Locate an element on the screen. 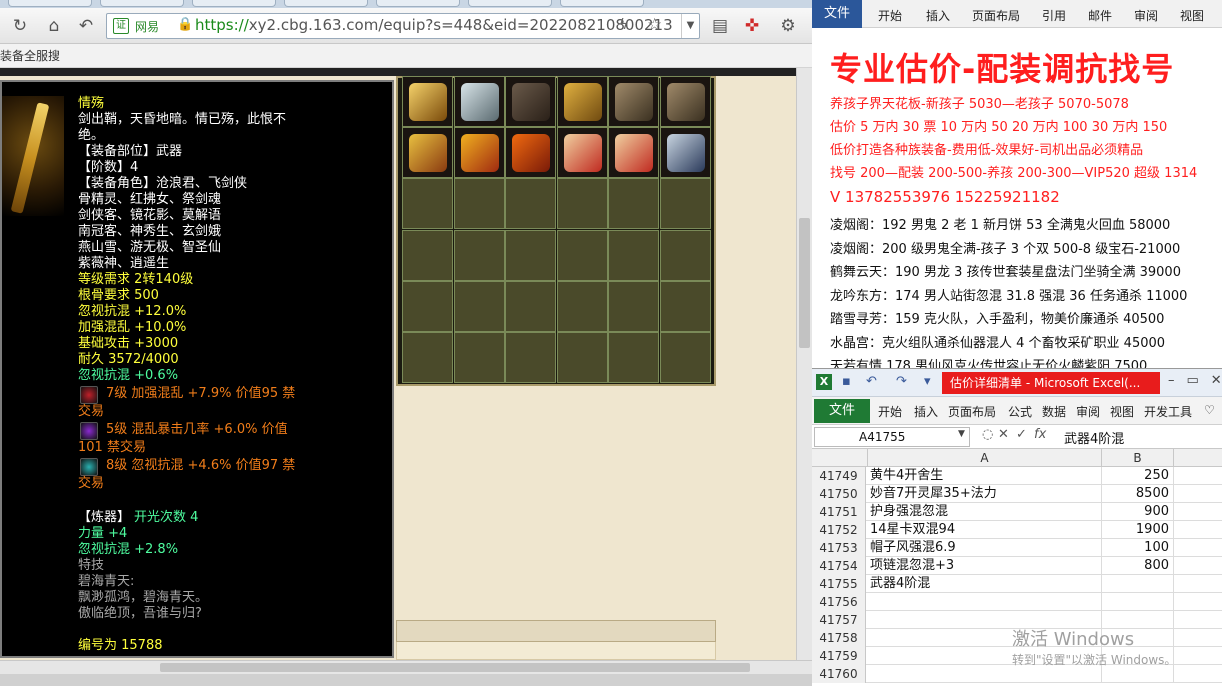  row-number: 41749 is located at coordinates (839, 476).